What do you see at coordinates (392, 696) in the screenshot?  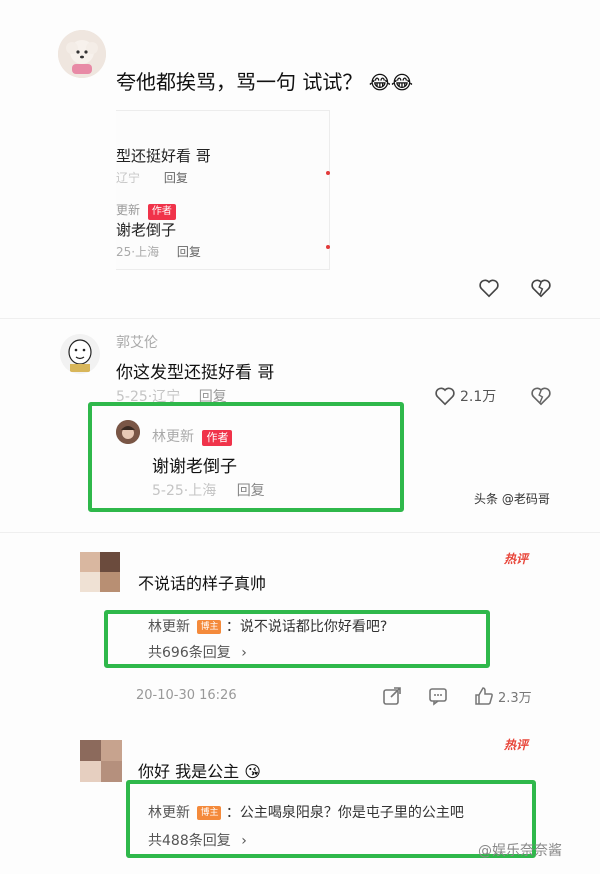 I see `share-icon` at bounding box center [392, 696].